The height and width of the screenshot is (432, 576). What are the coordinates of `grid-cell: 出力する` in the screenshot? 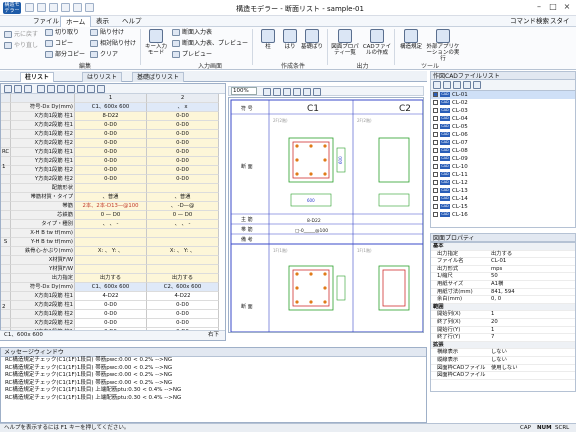 It's located at (111, 278).